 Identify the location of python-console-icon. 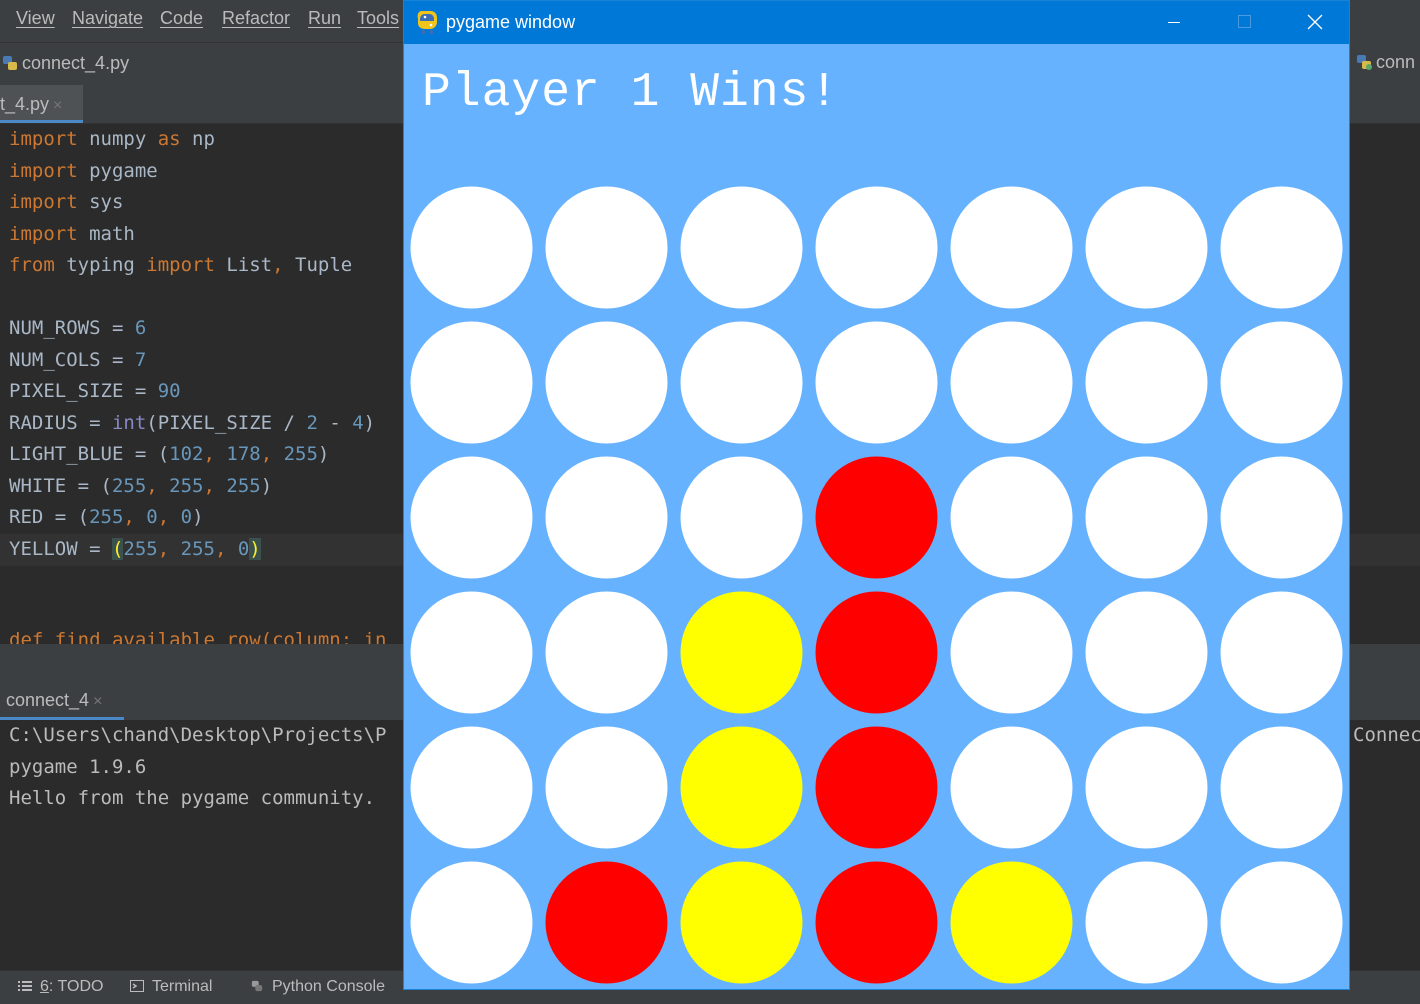
(257, 986).